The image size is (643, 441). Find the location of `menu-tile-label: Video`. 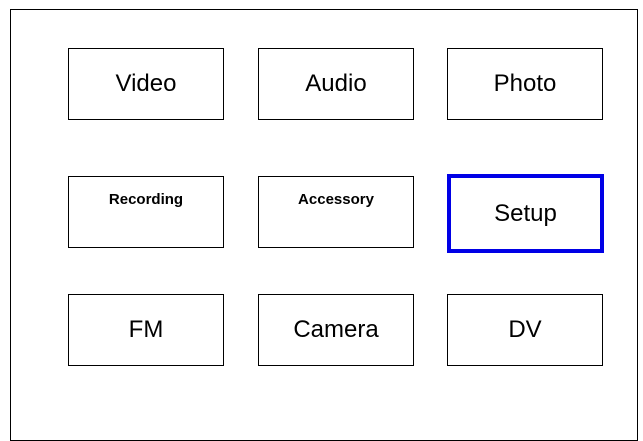

menu-tile-label: Video is located at coordinates (146, 83).